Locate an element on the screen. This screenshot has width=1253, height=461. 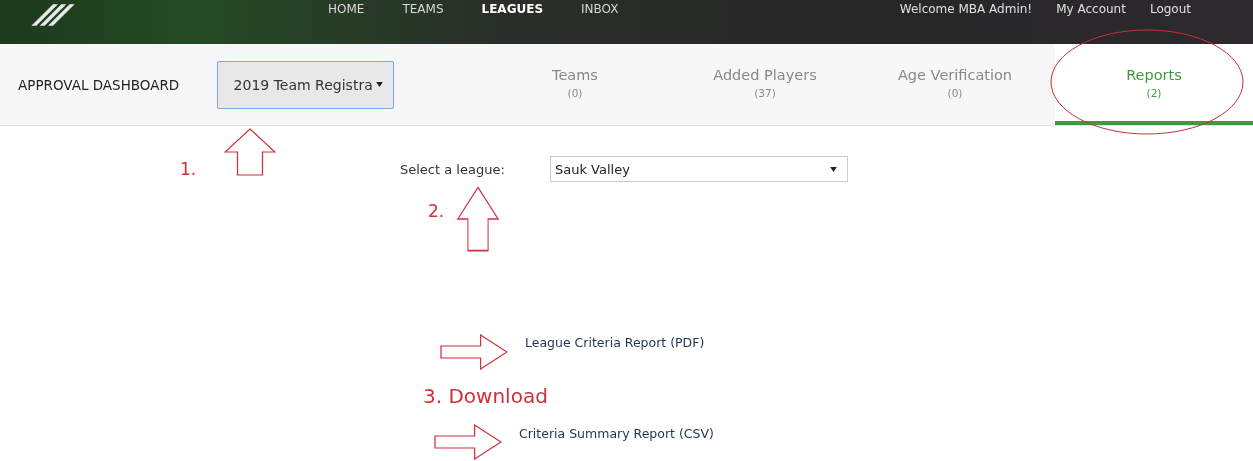
report-link: League Criteria Report (PDF) is located at coordinates (615, 342).